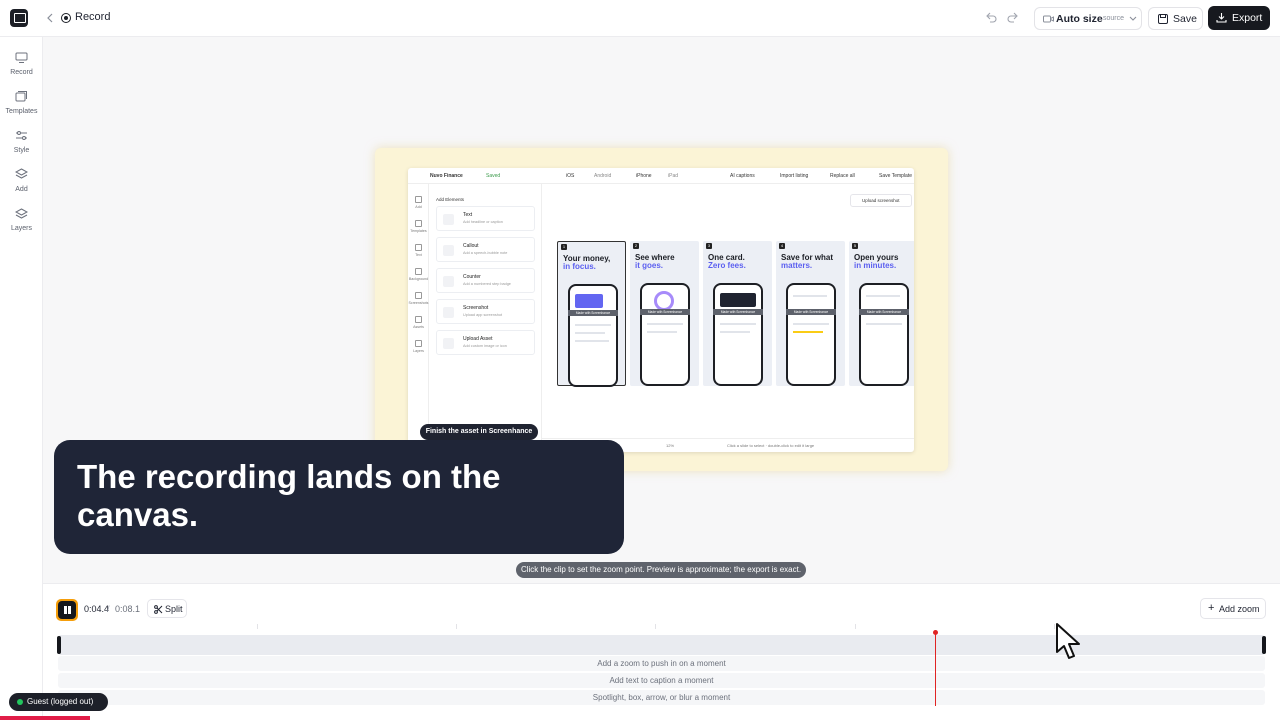 The width and height of the screenshot is (1280, 720). Describe the element at coordinates (21, 228) in the screenshot. I see `rail-label: Layers` at that location.